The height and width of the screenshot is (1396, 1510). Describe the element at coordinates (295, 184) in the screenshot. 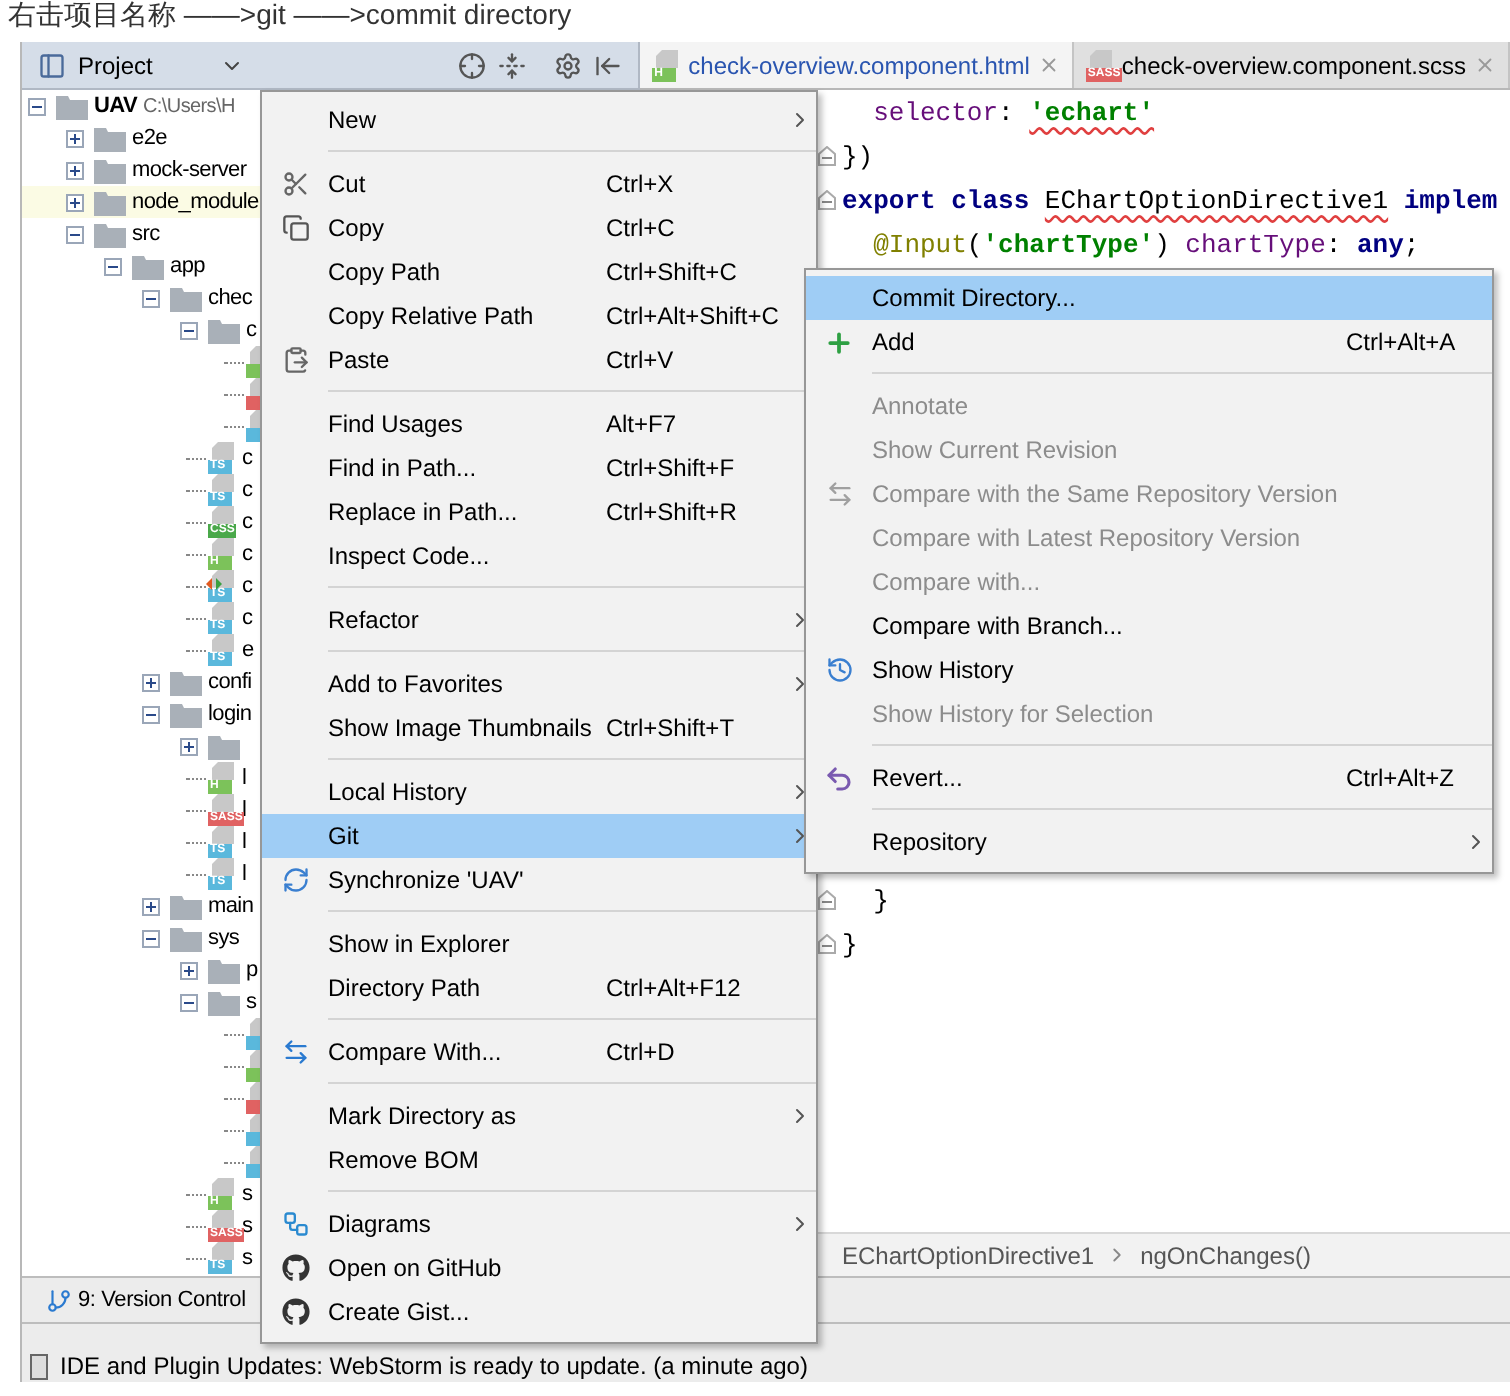

I see `scissors-icon` at that location.